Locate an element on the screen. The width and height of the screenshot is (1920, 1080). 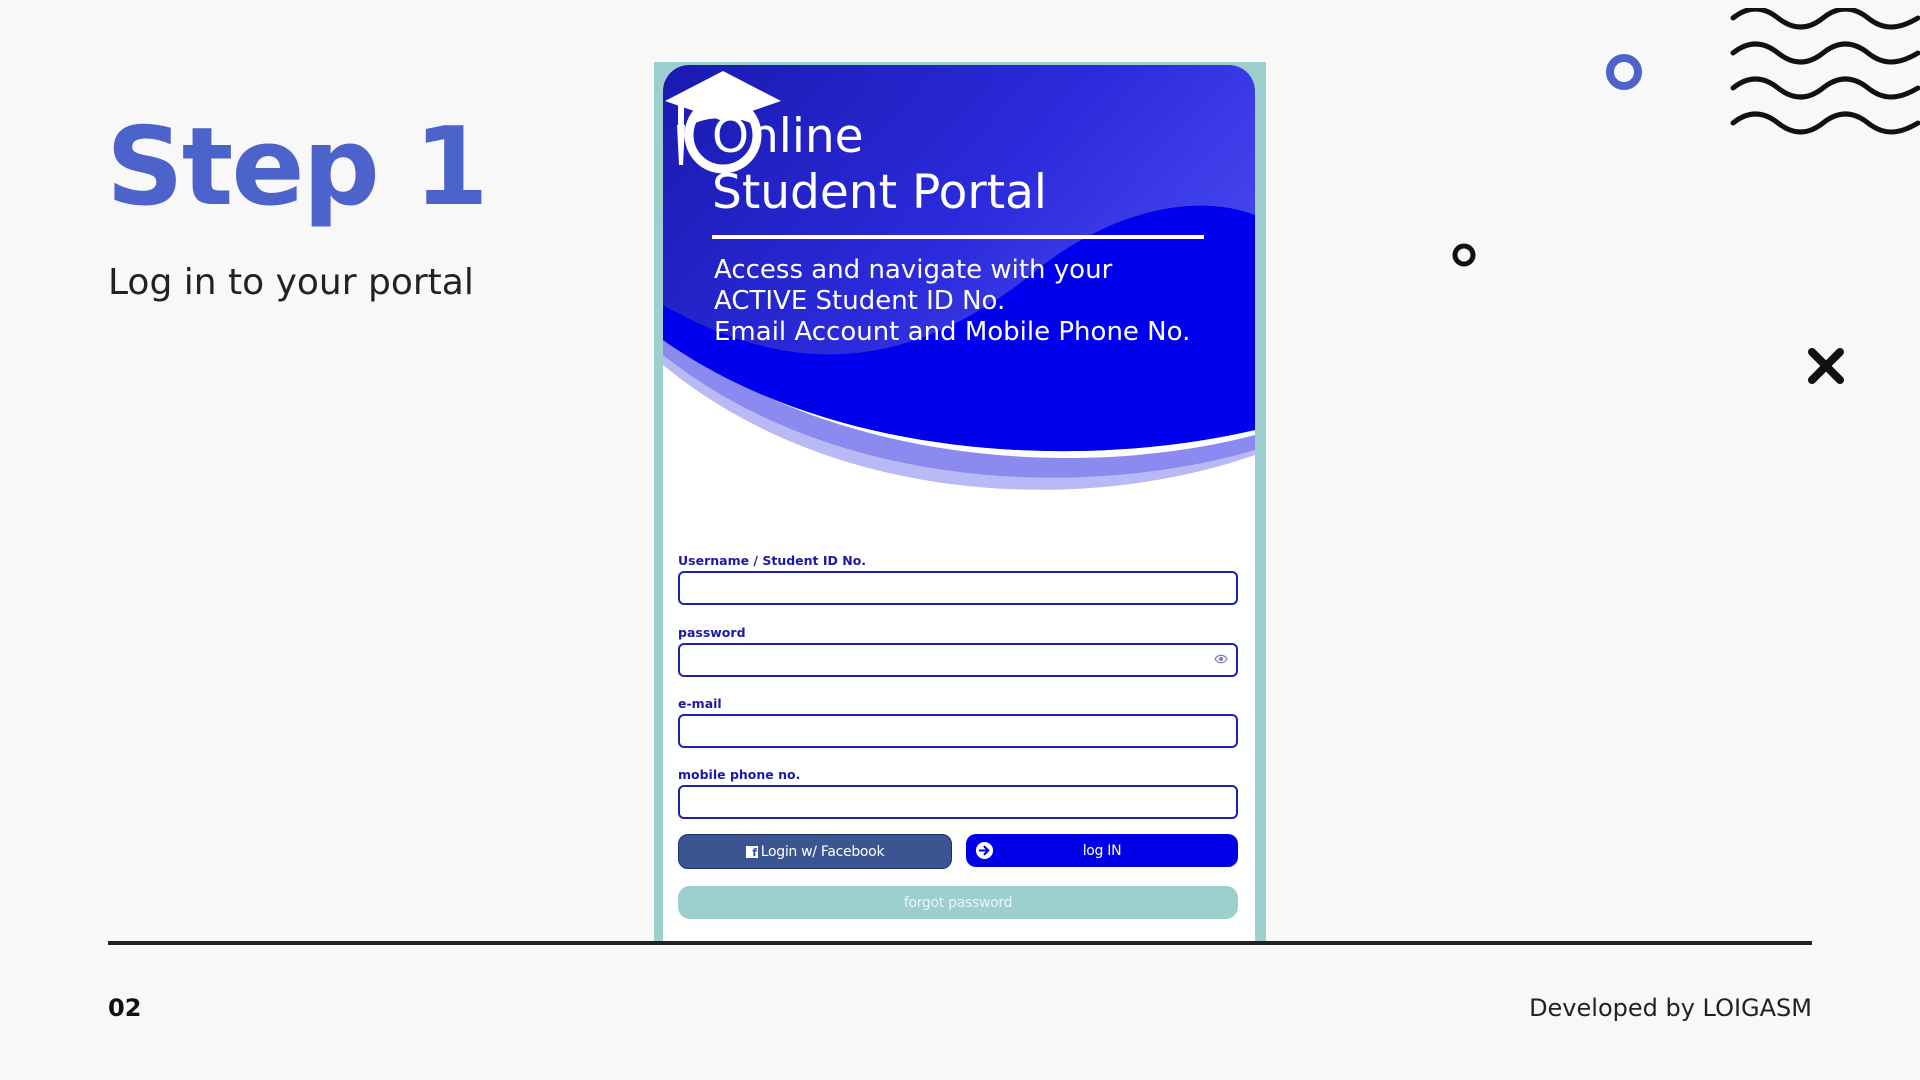
username-input is located at coordinates (958, 588).